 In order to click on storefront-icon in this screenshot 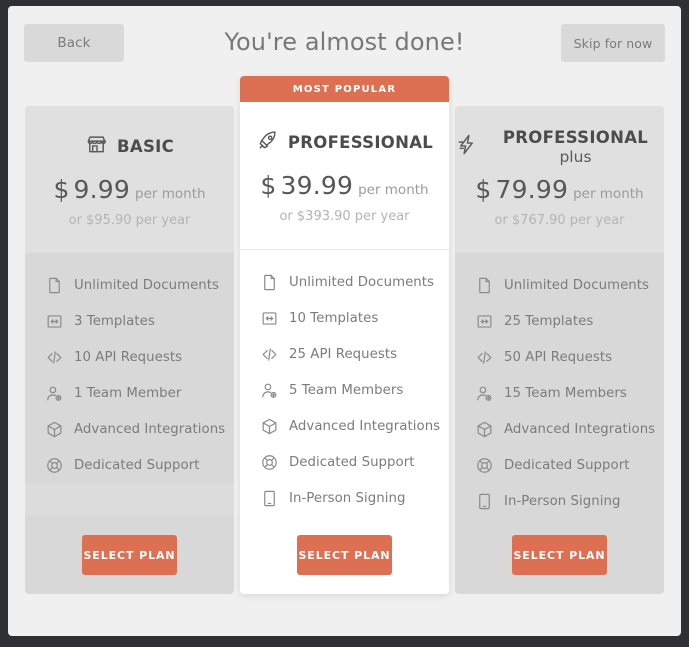, I will do `click(96, 146)`.